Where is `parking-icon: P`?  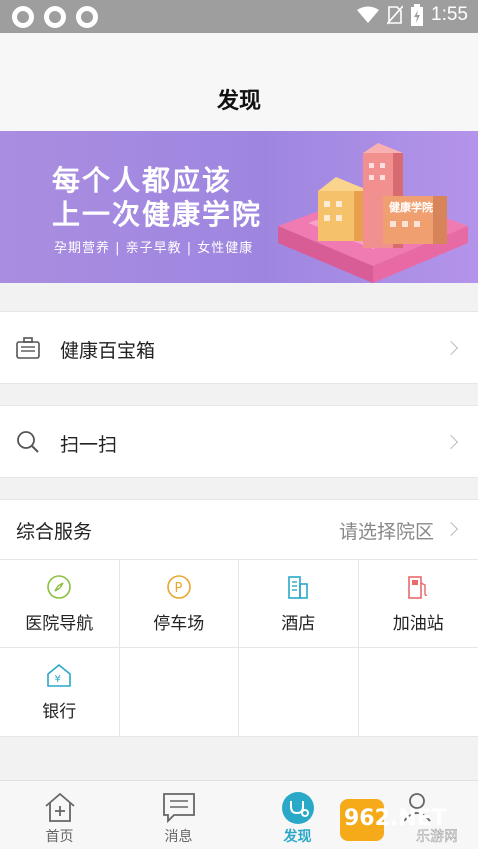
parking-icon: P is located at coordinates (178, 587).